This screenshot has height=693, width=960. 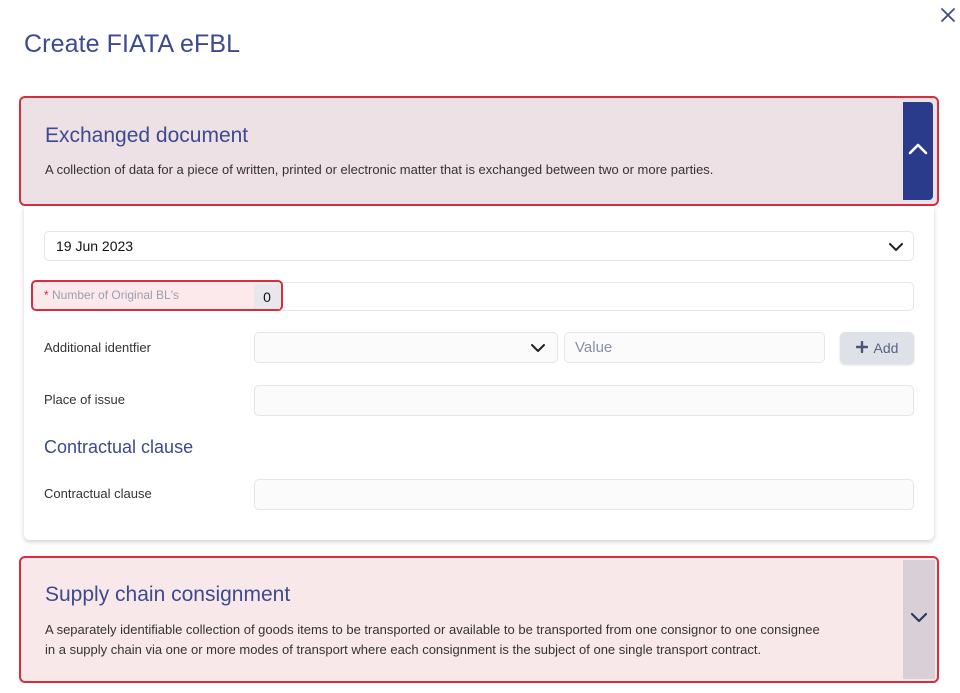 What do you see at coordinates (168, 594) in the screenshot?
I see `supply-chain-consignment-title: Supply chain consignment` at bounding box center [168, 594].